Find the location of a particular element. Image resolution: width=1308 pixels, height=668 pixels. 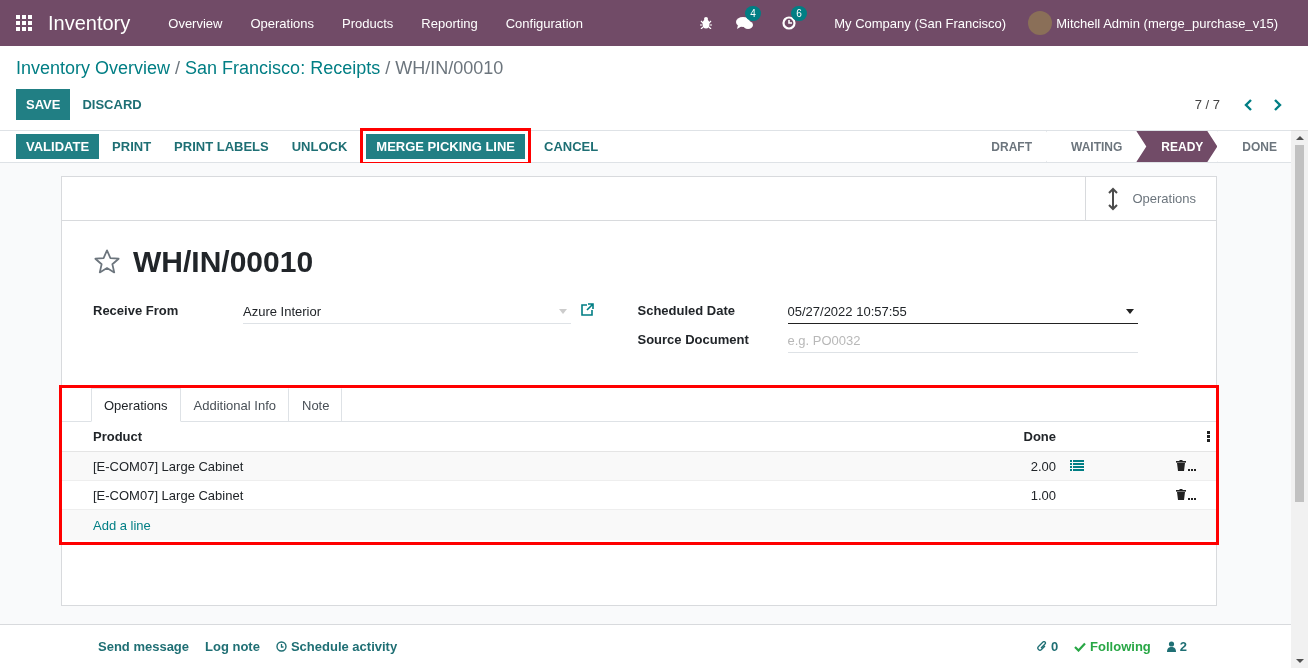

tab: Operations is located at coordinates (136, 405).